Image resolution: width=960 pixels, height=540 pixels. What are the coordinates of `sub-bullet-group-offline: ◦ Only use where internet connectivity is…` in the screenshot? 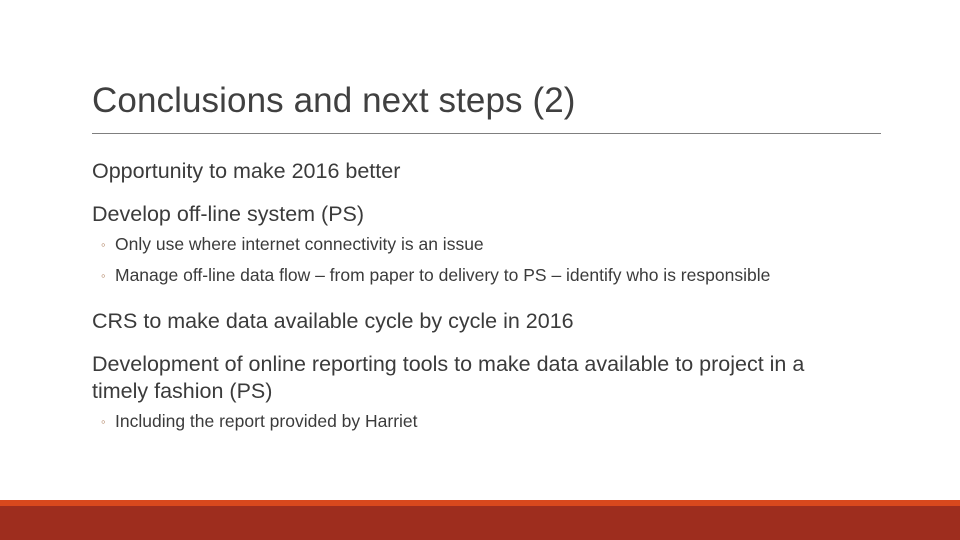 It's located at (492, 260).